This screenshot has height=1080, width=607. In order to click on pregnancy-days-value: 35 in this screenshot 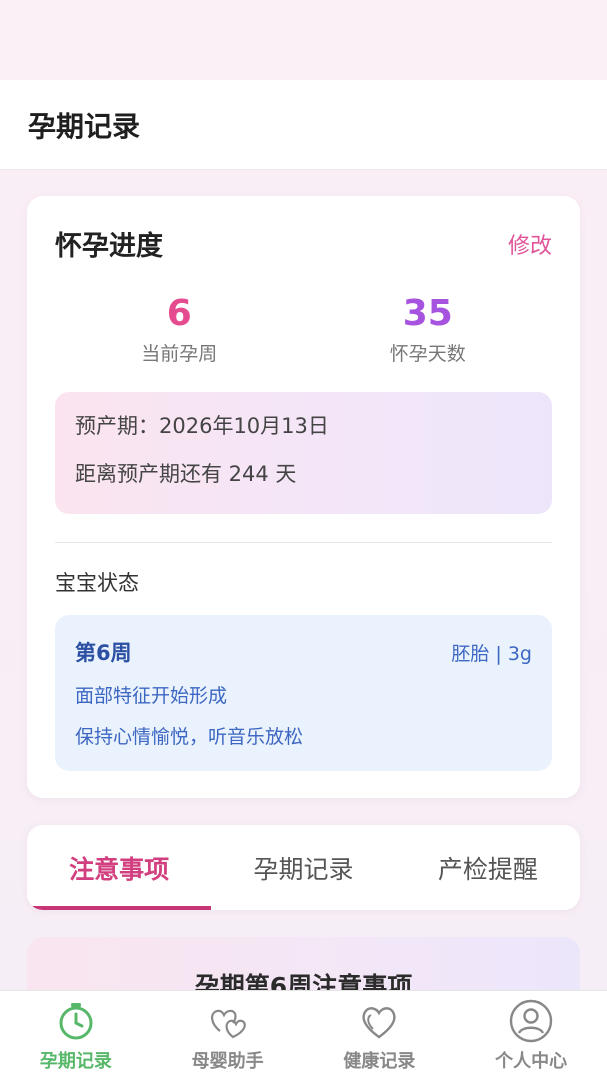, I will do `click(427, 313)`.